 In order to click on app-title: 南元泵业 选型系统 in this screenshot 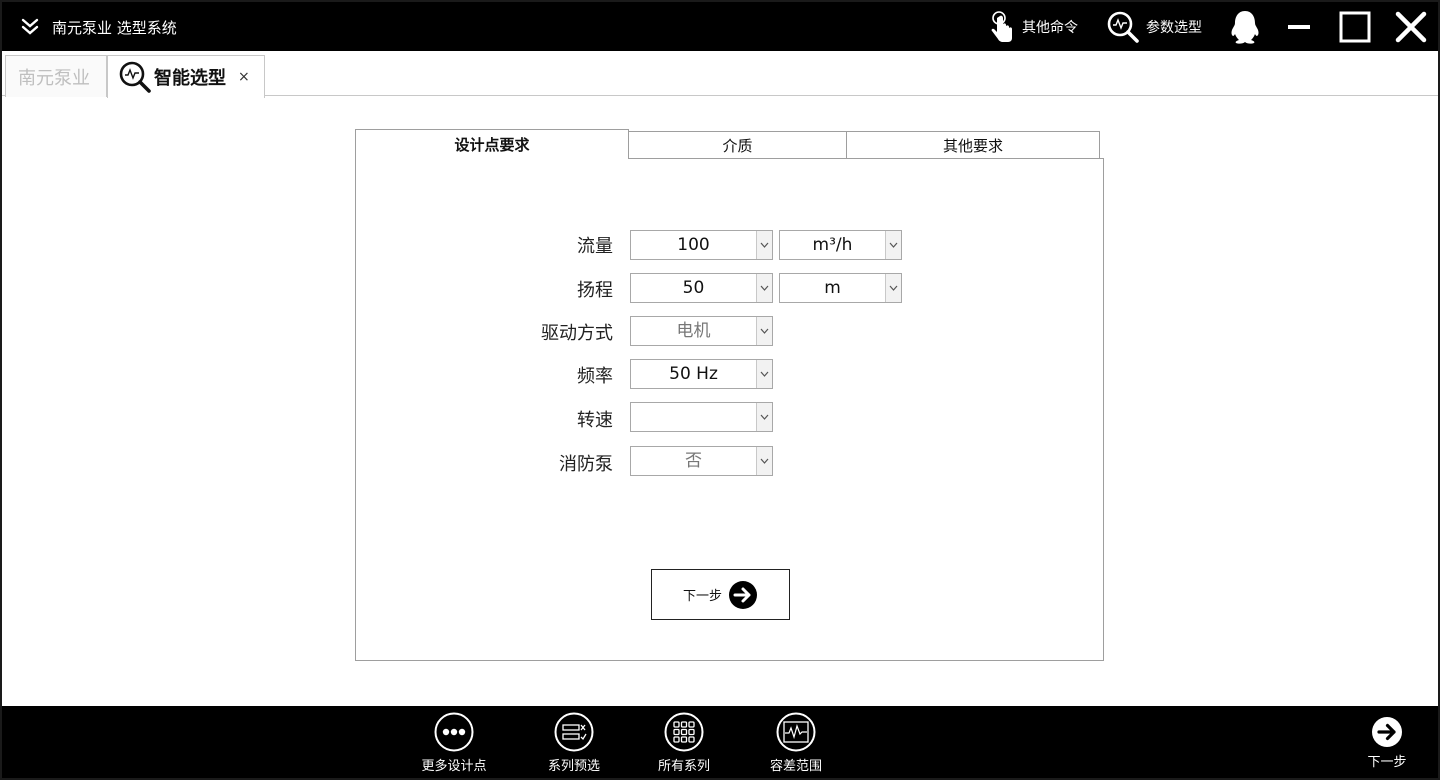, I will do `click(114, 28)`.